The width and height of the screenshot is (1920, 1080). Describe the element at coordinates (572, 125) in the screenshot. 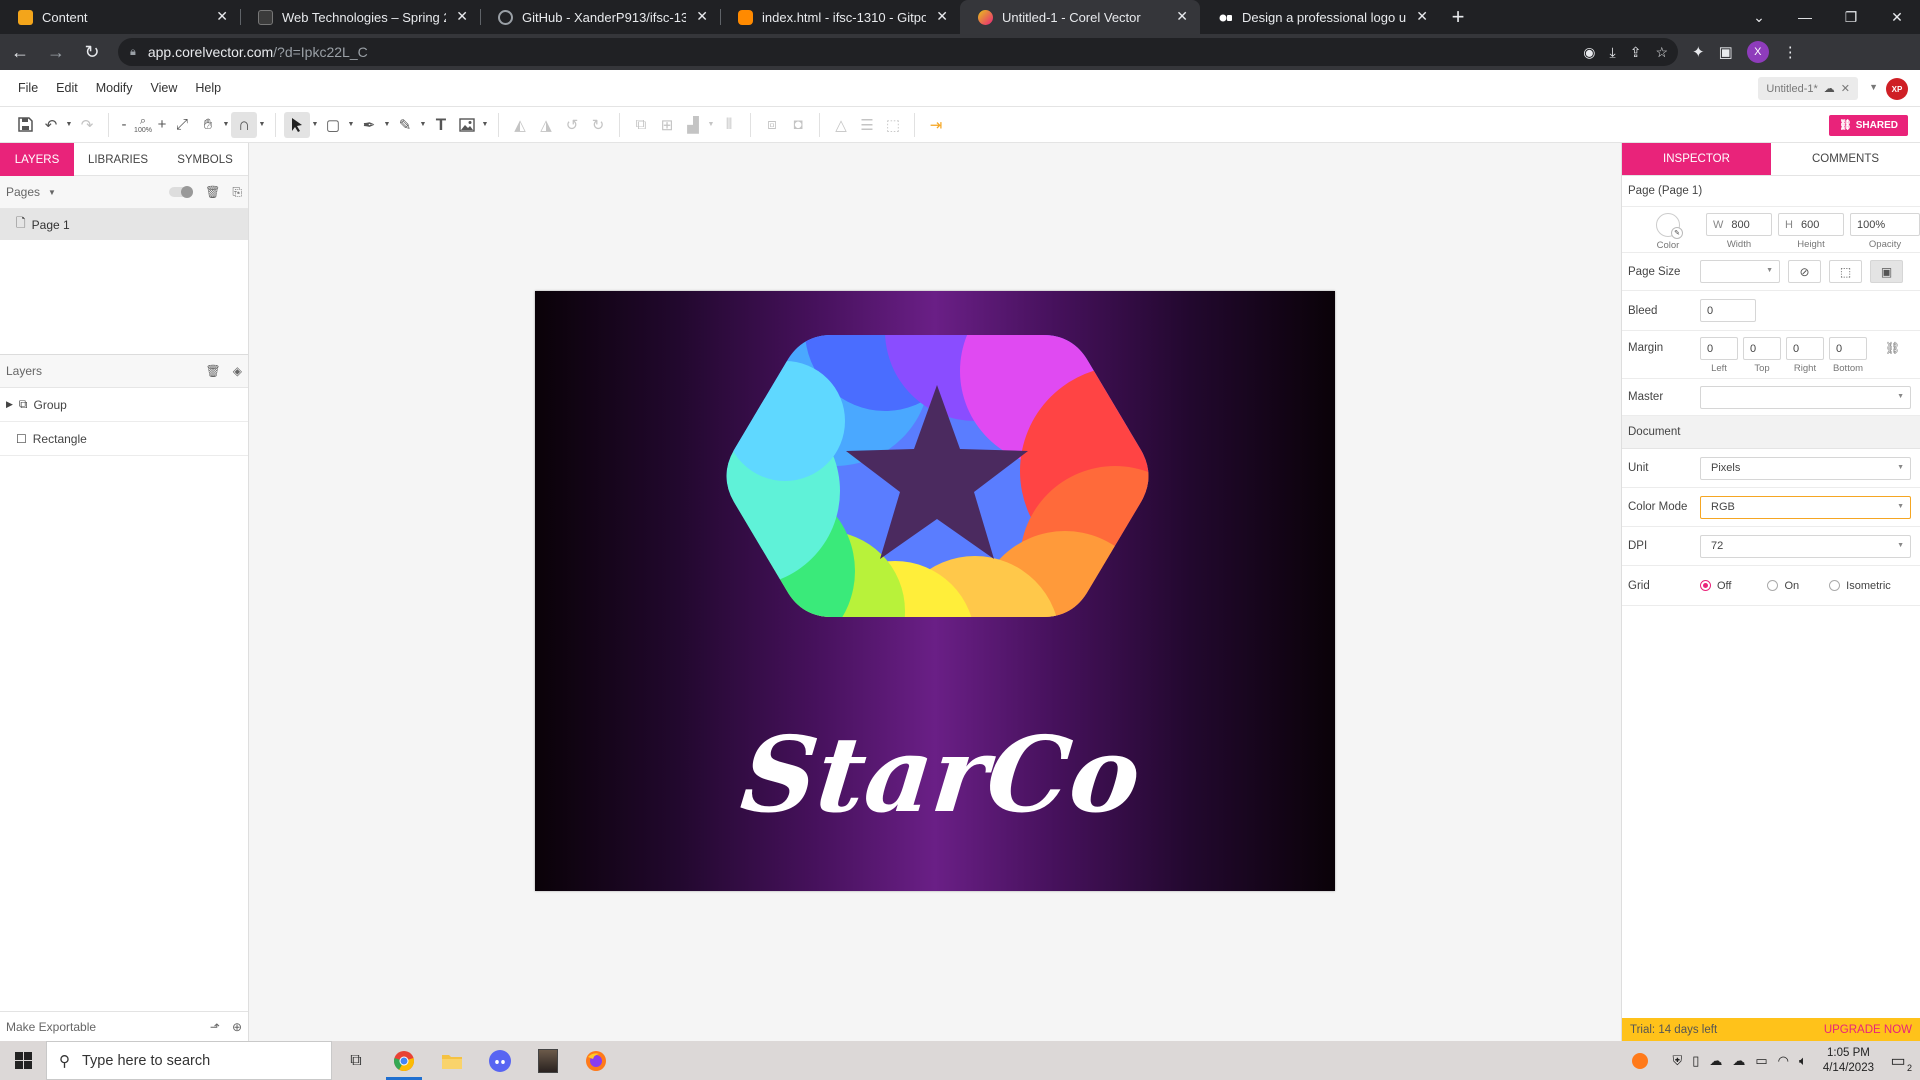

I see `rotate-left-icon: ↺` at that location.